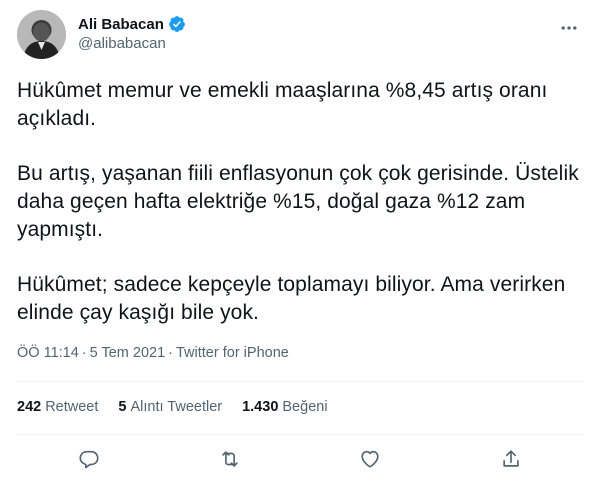 The height and width of the screenshot is (481, 598). I want to click on handle: @alibabacan, so click(132, 43).